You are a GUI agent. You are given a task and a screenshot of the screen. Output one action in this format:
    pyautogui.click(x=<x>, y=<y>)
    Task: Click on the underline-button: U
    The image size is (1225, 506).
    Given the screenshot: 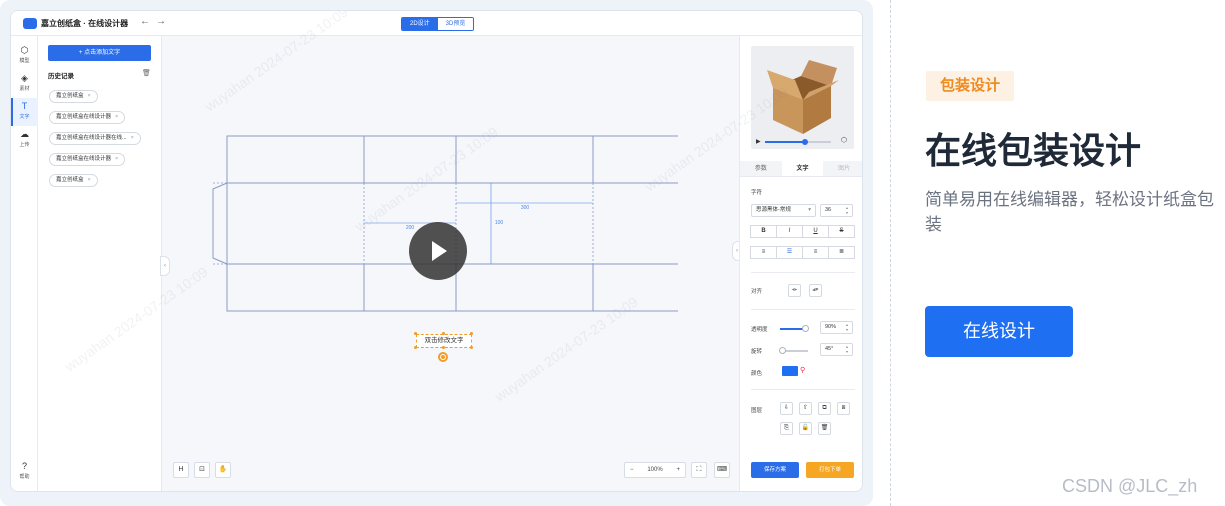 What is the action you would take?
    pyautogui.click(x=815, y=231)
    